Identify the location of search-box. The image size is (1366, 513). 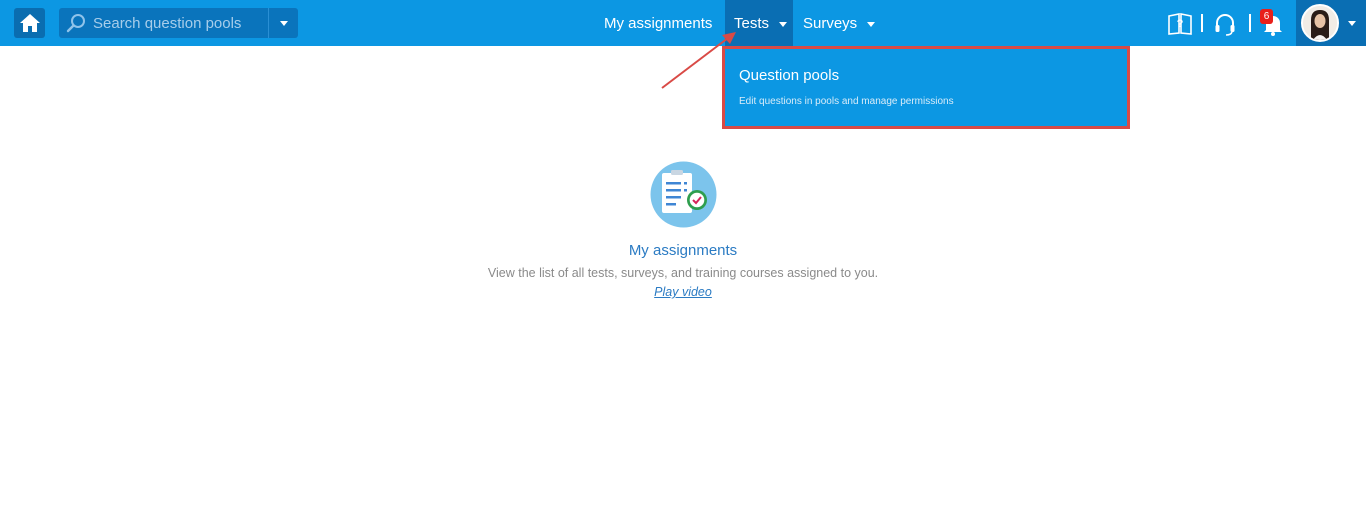
(178, 23).